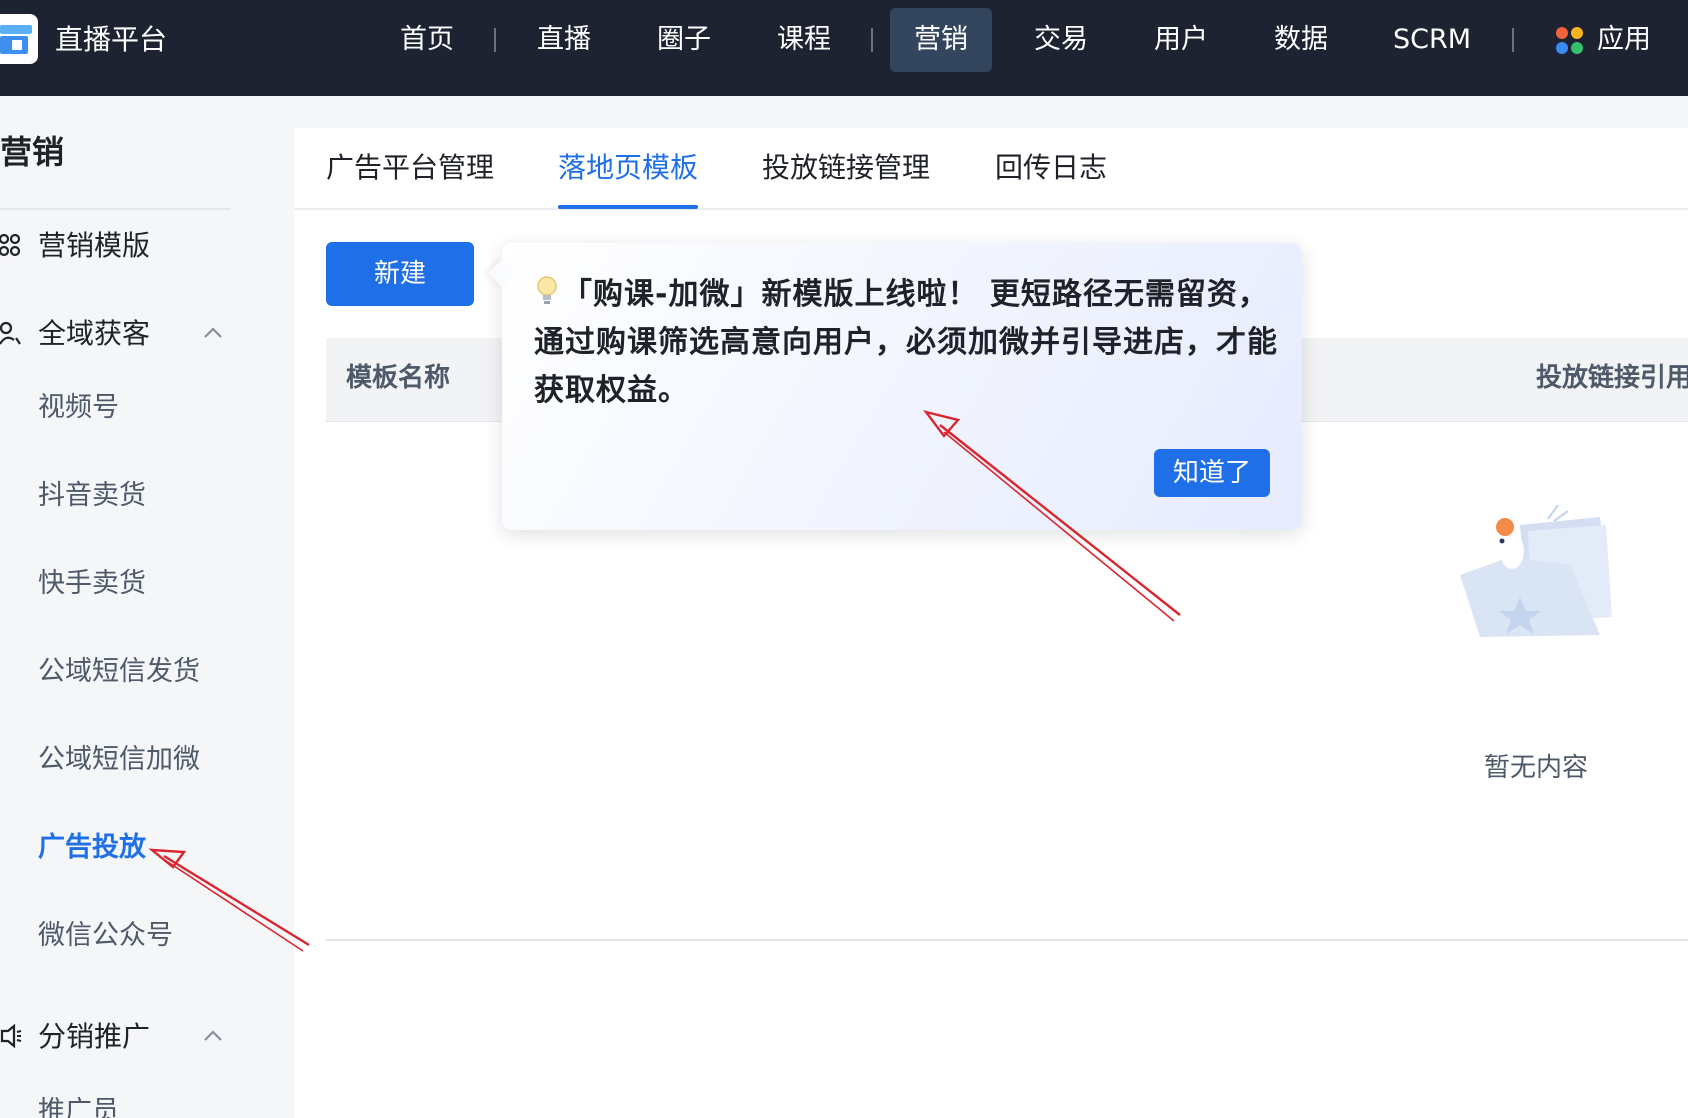  I want to click on tab-ad-platform: 广告平台管理, so click(410, 168).